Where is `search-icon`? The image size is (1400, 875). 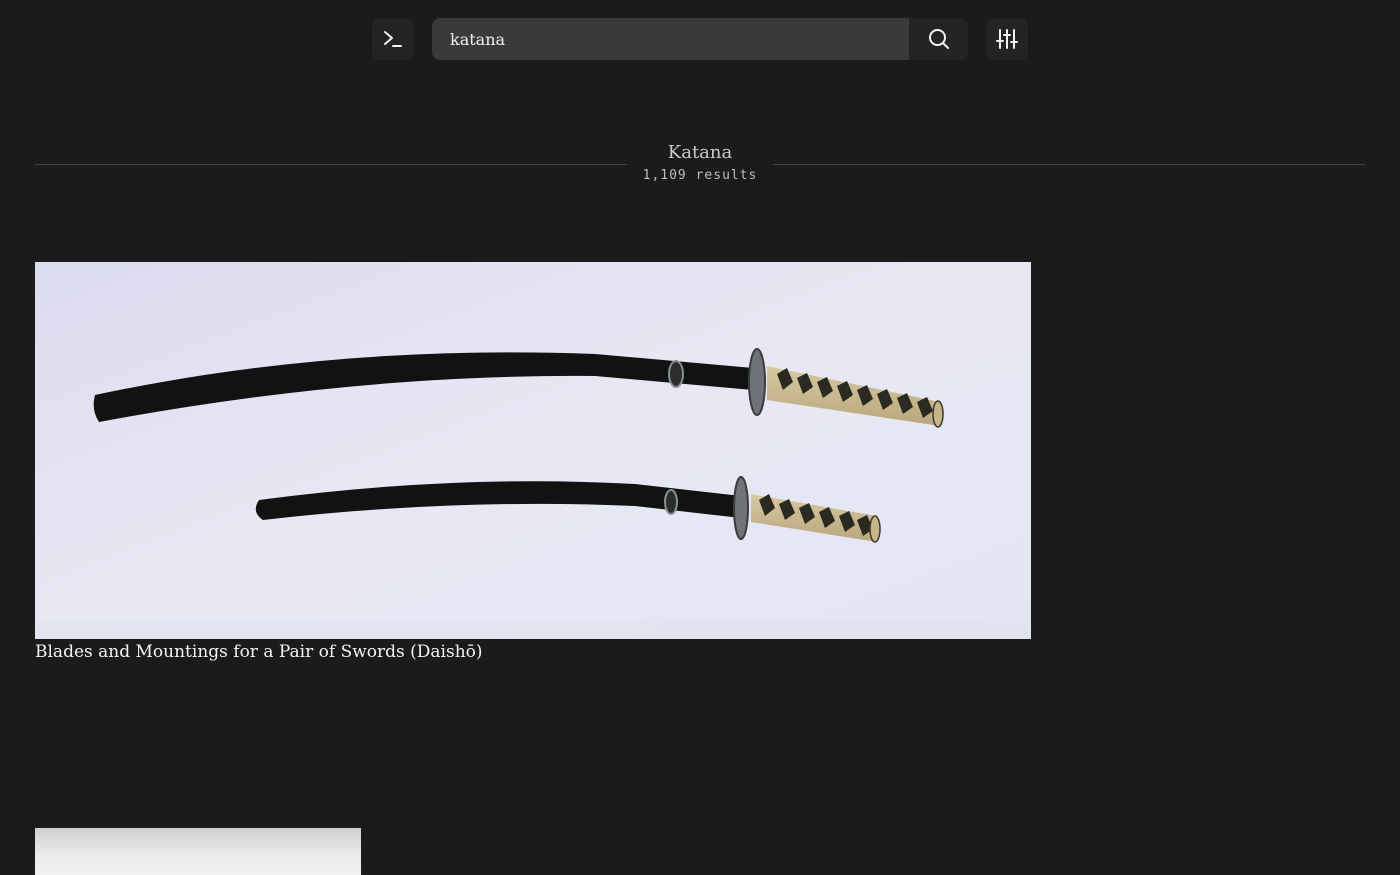
search-icon is located at coordinates (938, 39).